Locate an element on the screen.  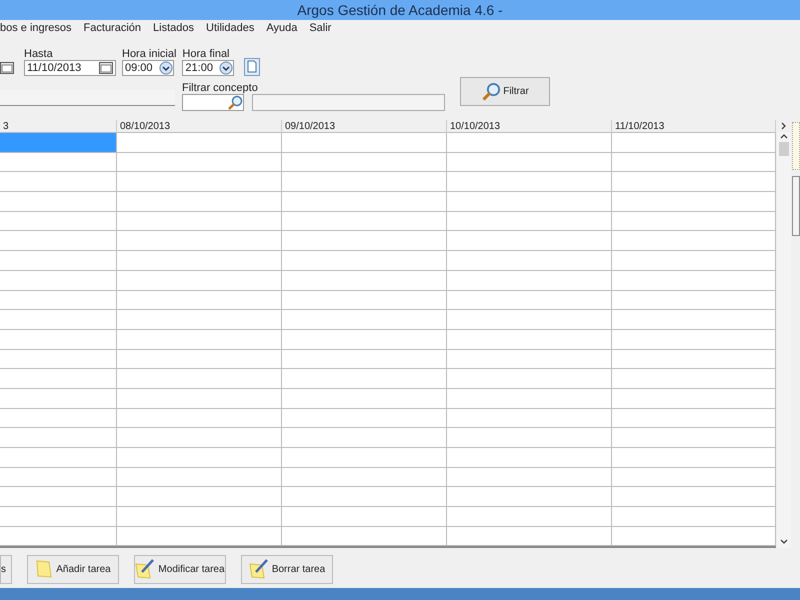
field-label: Hora inicial is located at coordinates (149, 53).